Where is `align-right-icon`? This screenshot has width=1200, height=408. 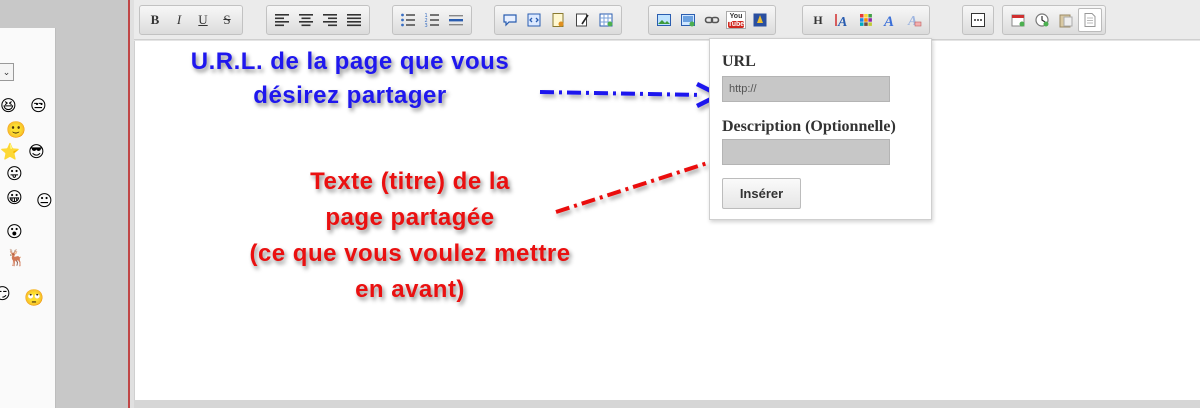 align-right-icon is located at coordinates (330, 20).